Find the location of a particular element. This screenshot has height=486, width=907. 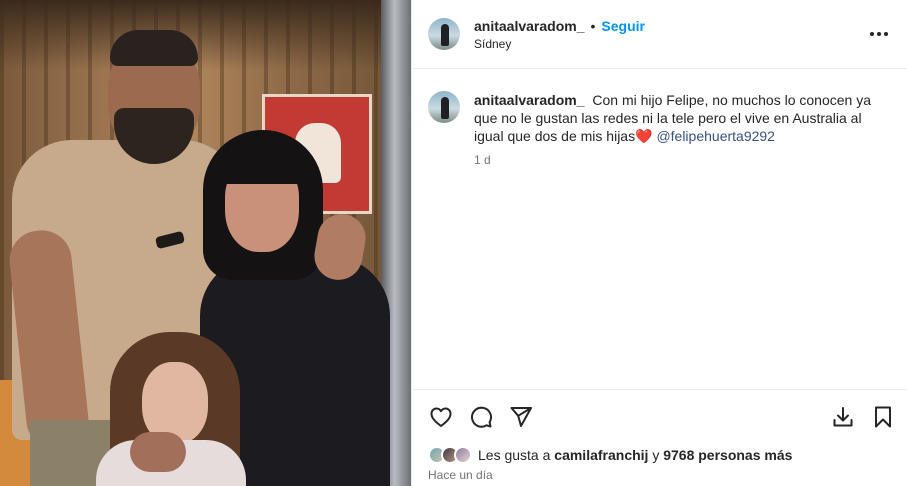

post-header: anitaalvaradom_ • Seguir Sídney is located at coordinates (659, 34).